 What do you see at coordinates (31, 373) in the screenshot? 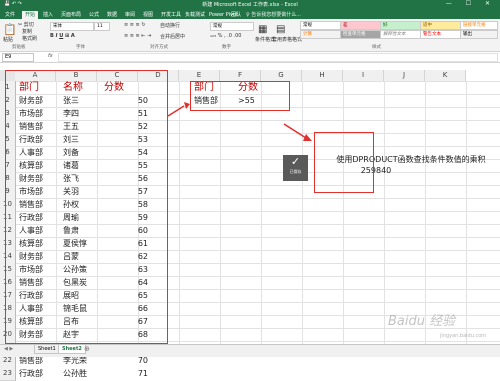
I see `table-cell-dept: 行政部` at bounding box center [31, 373].